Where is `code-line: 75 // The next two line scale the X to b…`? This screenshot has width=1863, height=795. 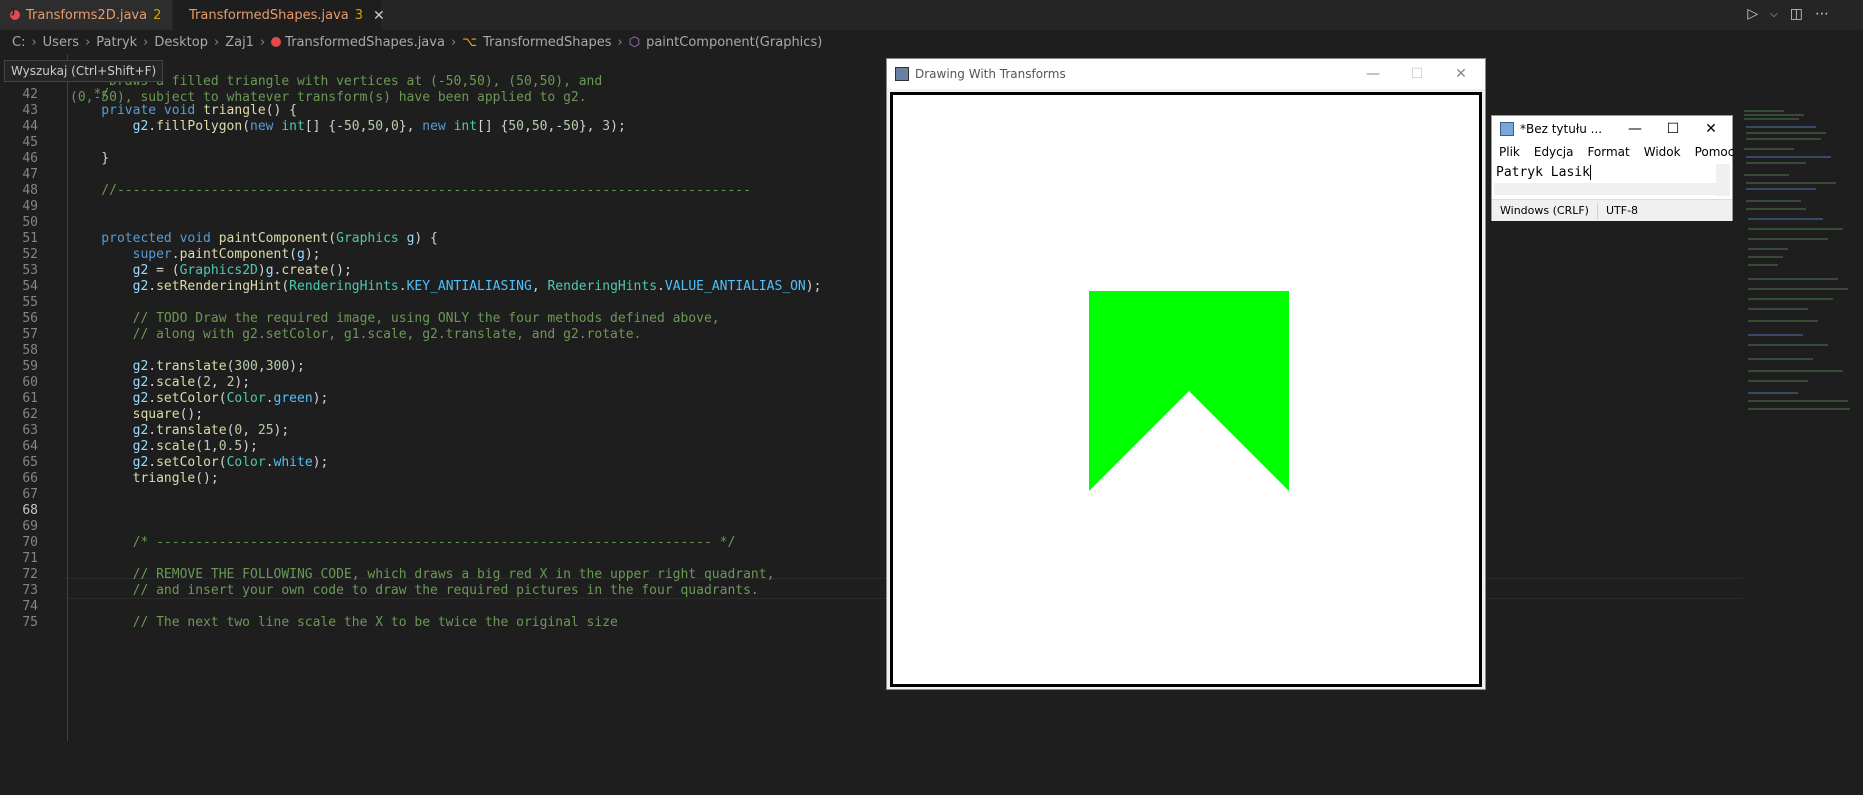
code-line: 75 // The next two line scale the X to b… is located at coordinates (875, 622).